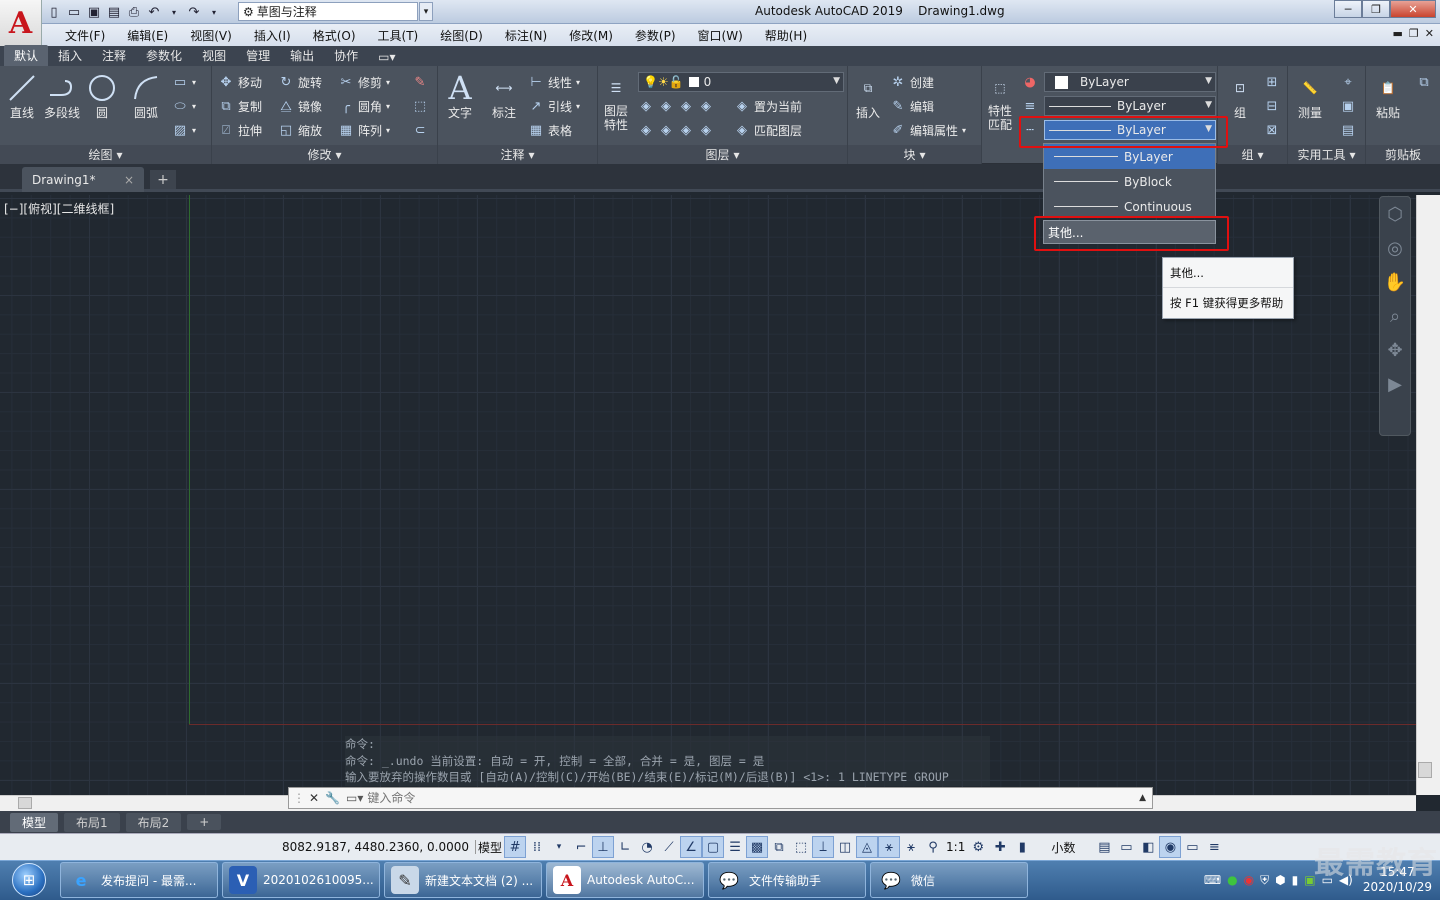 The height and width of the screenshot is (900, 1440). Describe the element at coordinates (1425, 770) in the screenshot. I see `vertical-scroll-thumb` at that location.